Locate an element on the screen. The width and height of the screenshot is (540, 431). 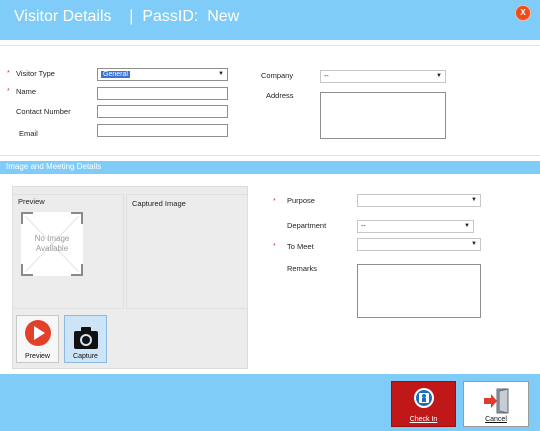
check-in-icon is located at coordinates (424, 398).